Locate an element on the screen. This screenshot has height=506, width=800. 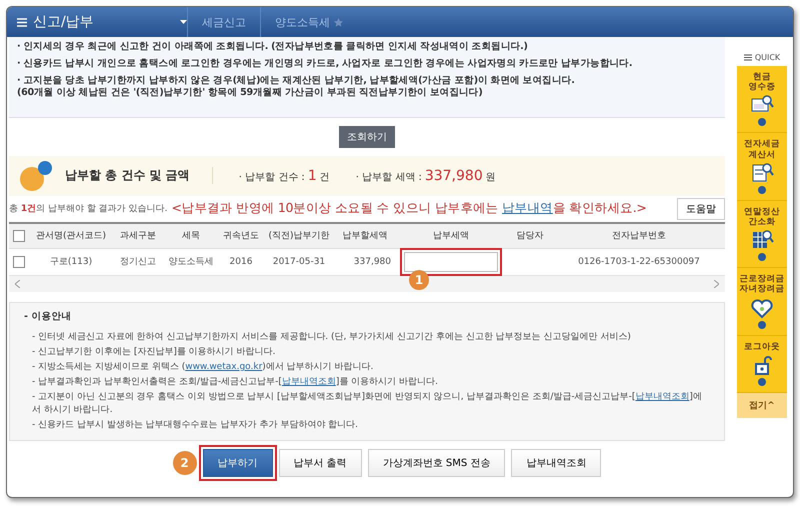
result-count-text: 총 1건의 납부해야 할 결과가 있습니다. is located at coordinates (88, 209).